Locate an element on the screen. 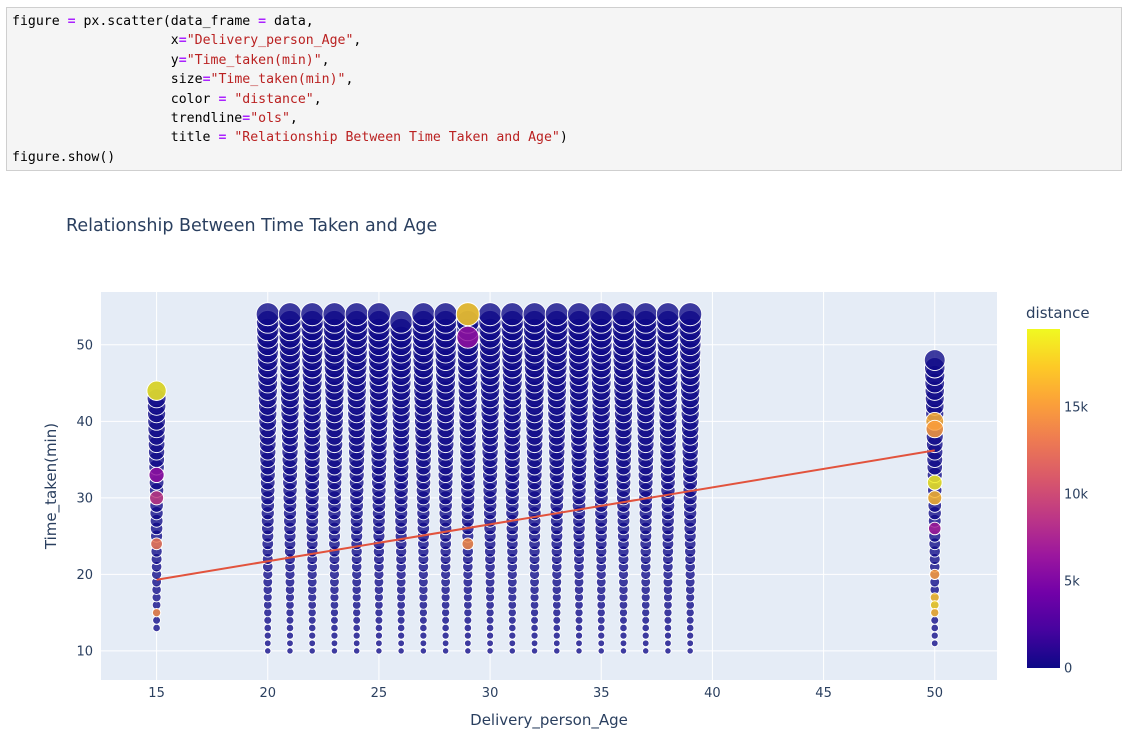  y-tick-label: 50 is located at coordinates (84, 345).